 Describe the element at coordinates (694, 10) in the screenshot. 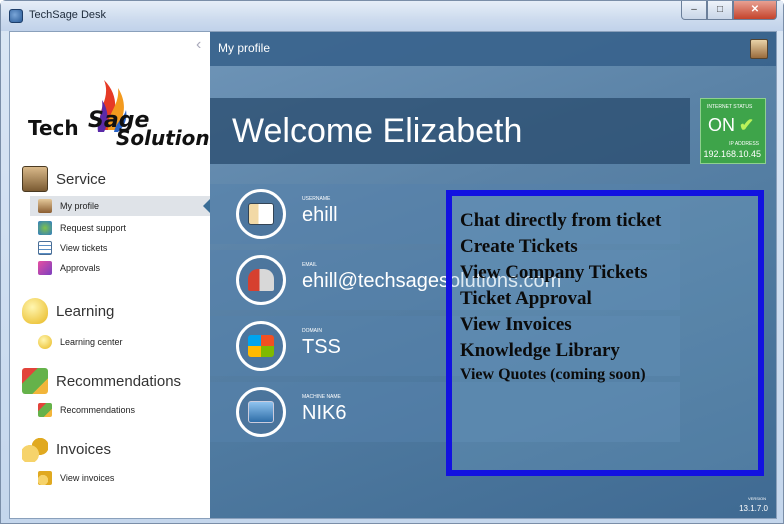

I see `minimize-button: –` at that location.